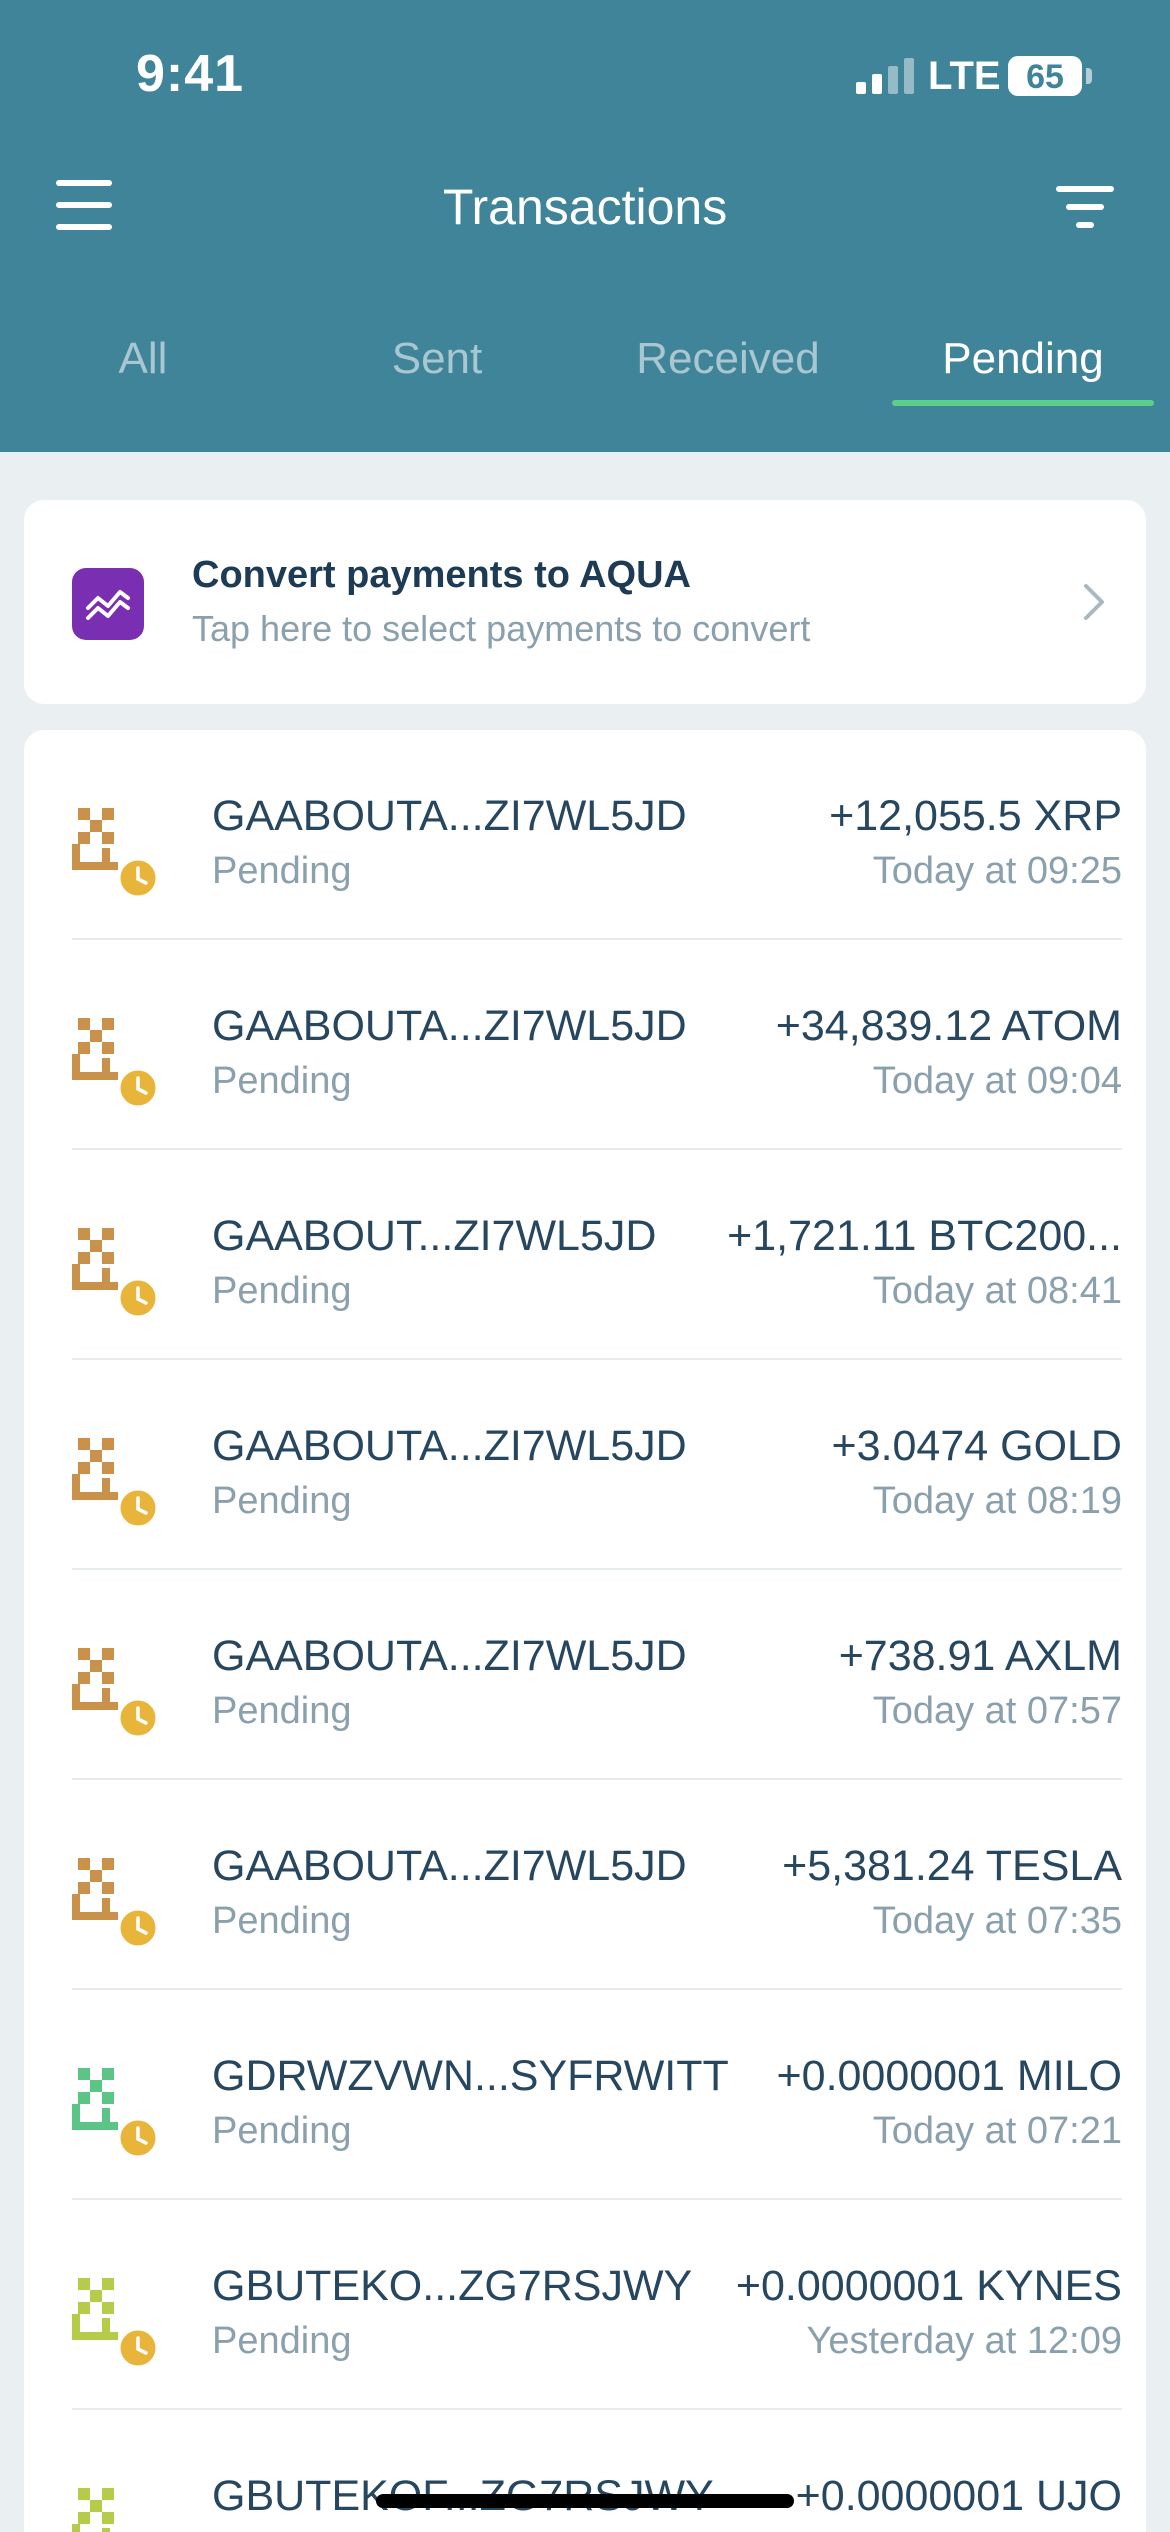  What do you see at coordinates (975, 816) in the screenshot?
I see `transaction-amount: +12,055.5 XRP` at bounding box center [975, 816].